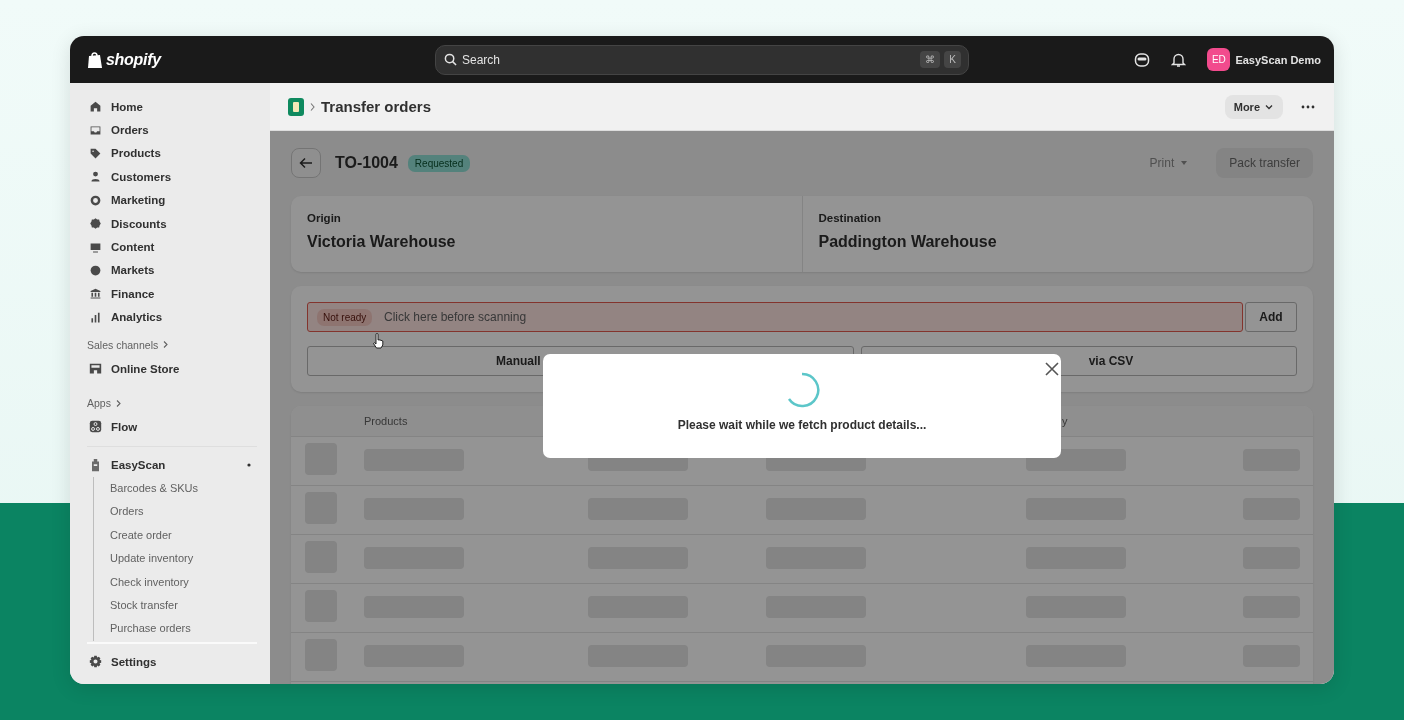 This screenshot has height=720, width=1404. Describe the element at coordinates (183, 559) in the screenshot. I see `nav-subitem: Update inventory` at that location.